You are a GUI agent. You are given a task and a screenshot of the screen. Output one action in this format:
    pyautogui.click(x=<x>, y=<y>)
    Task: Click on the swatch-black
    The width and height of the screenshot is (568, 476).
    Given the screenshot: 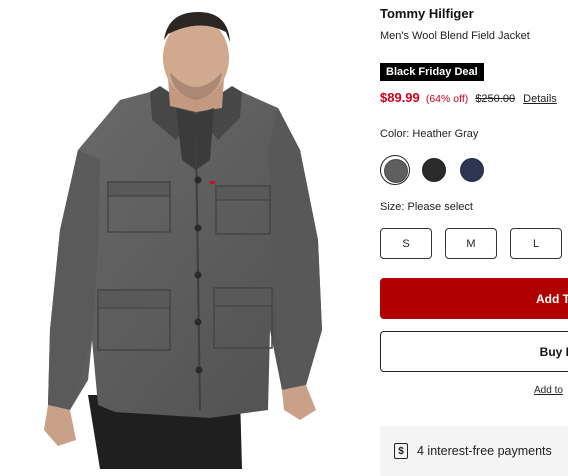 What is the action you would take?
    pyautogui.click(x=434, y=170)
    